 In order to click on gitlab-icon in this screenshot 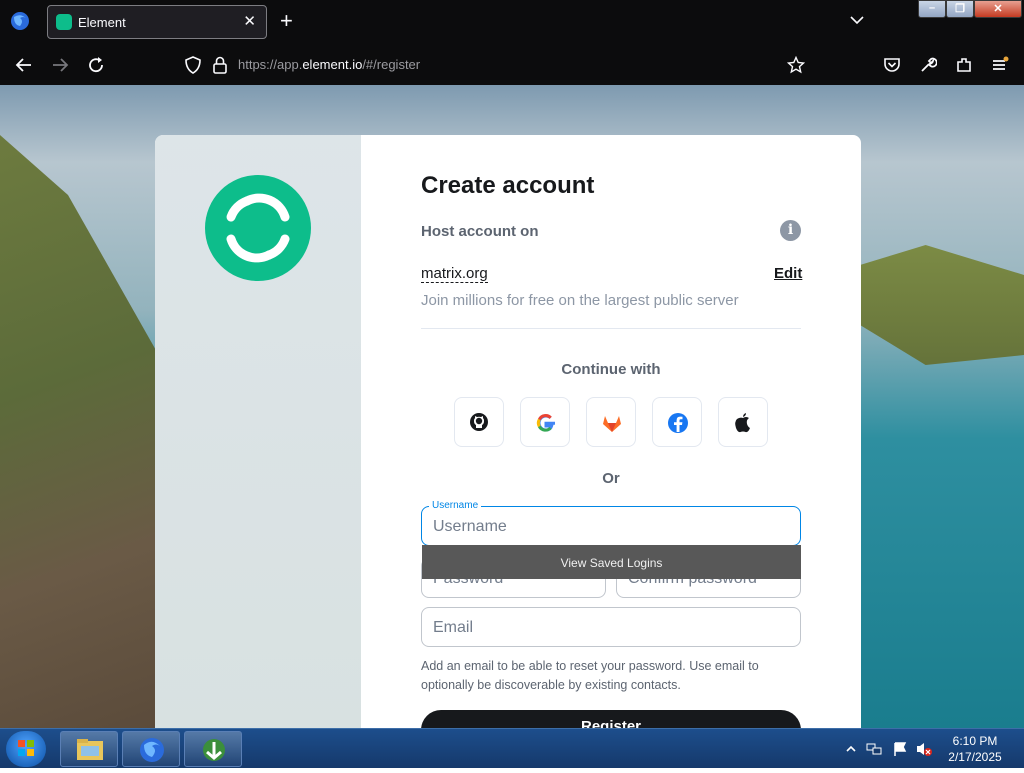, I will do `click(612, 424)`.